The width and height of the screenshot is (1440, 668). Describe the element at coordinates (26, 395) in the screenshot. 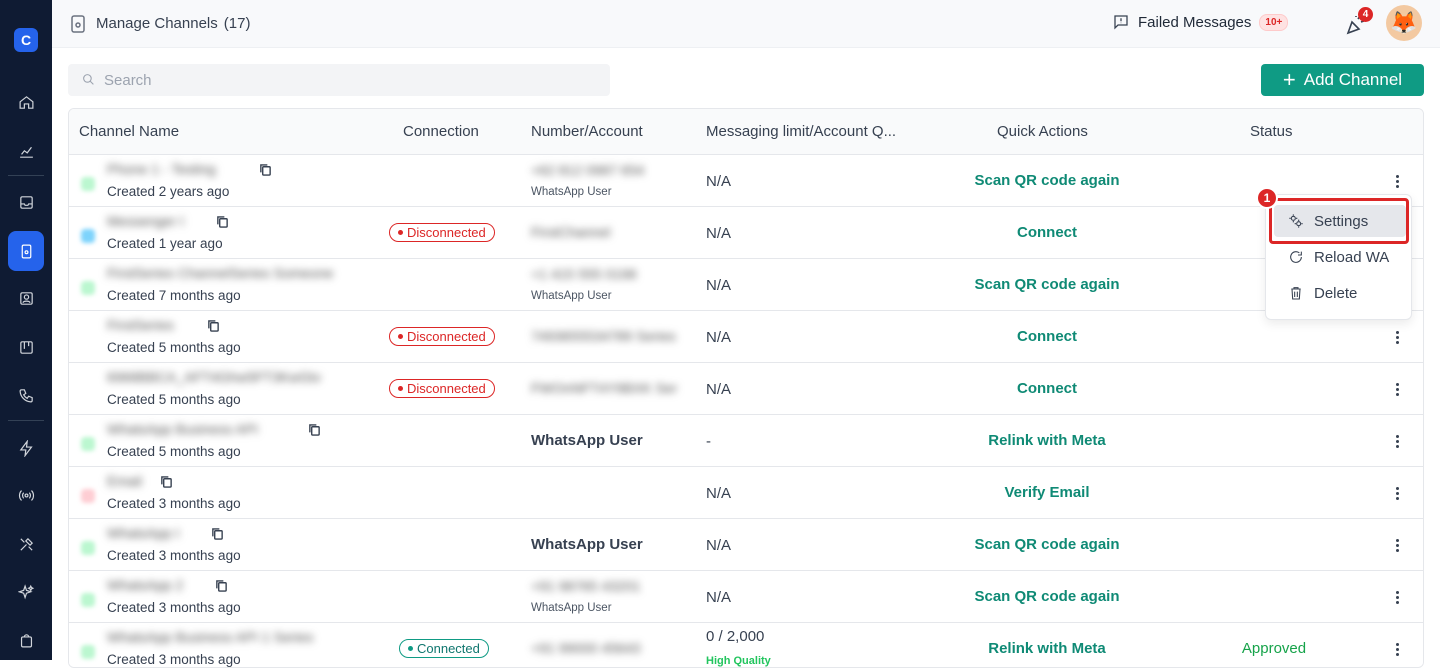

I see `calls-icon` at that location.